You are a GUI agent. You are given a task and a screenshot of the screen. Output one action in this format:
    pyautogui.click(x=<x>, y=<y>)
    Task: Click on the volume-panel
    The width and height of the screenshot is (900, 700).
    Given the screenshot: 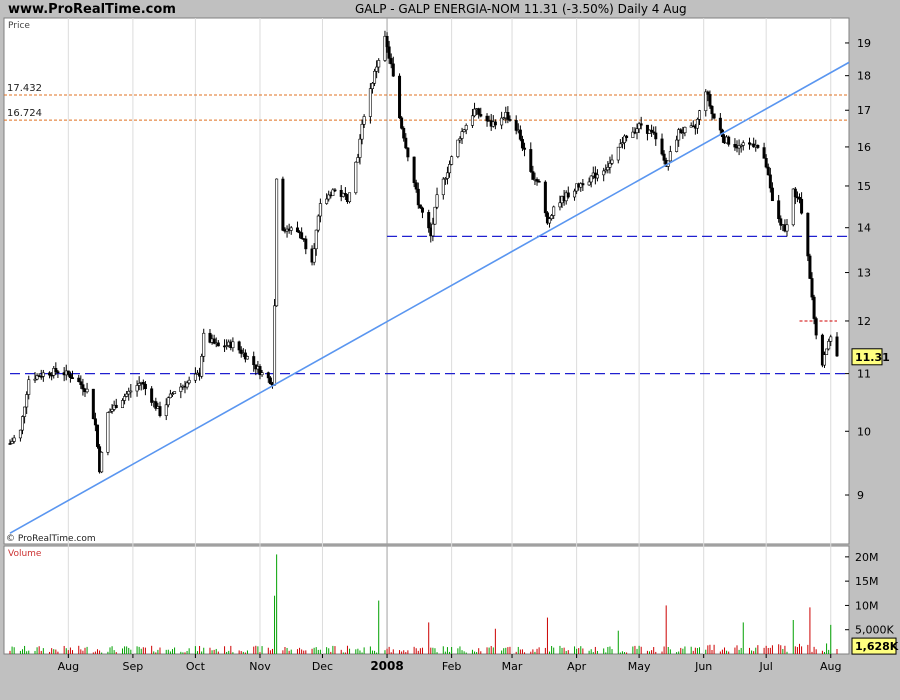 What is the action you would take?
    pyautogui.click(x=426, y=600)
    